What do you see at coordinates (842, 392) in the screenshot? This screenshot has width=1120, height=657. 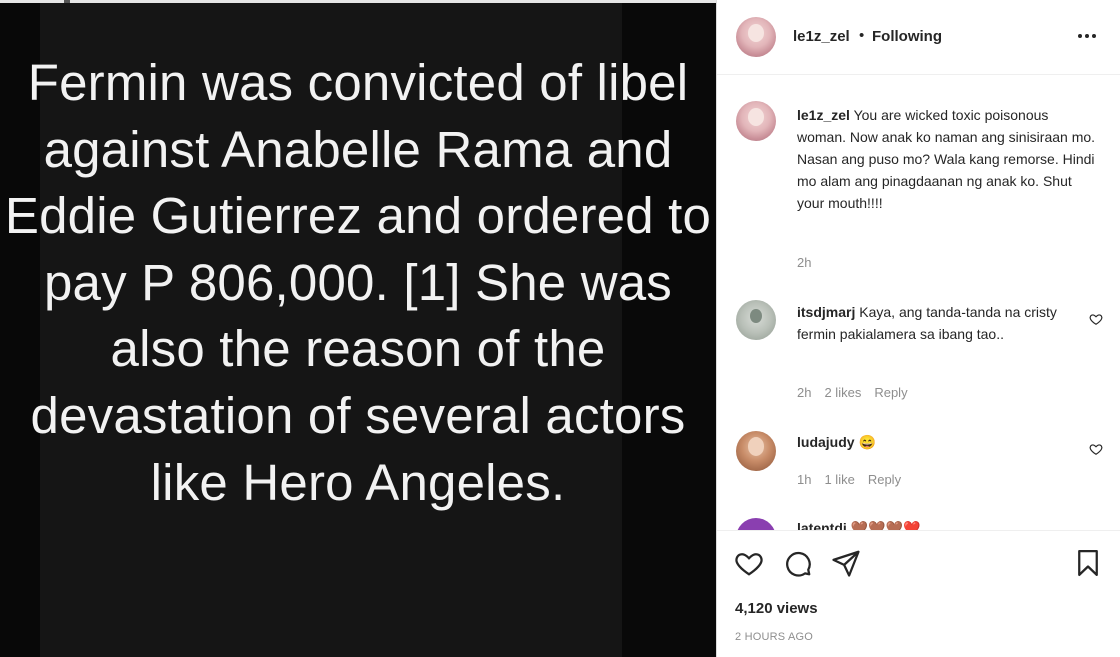 I see `comment-likes: 2 likes` at bounding box center [842, 392].